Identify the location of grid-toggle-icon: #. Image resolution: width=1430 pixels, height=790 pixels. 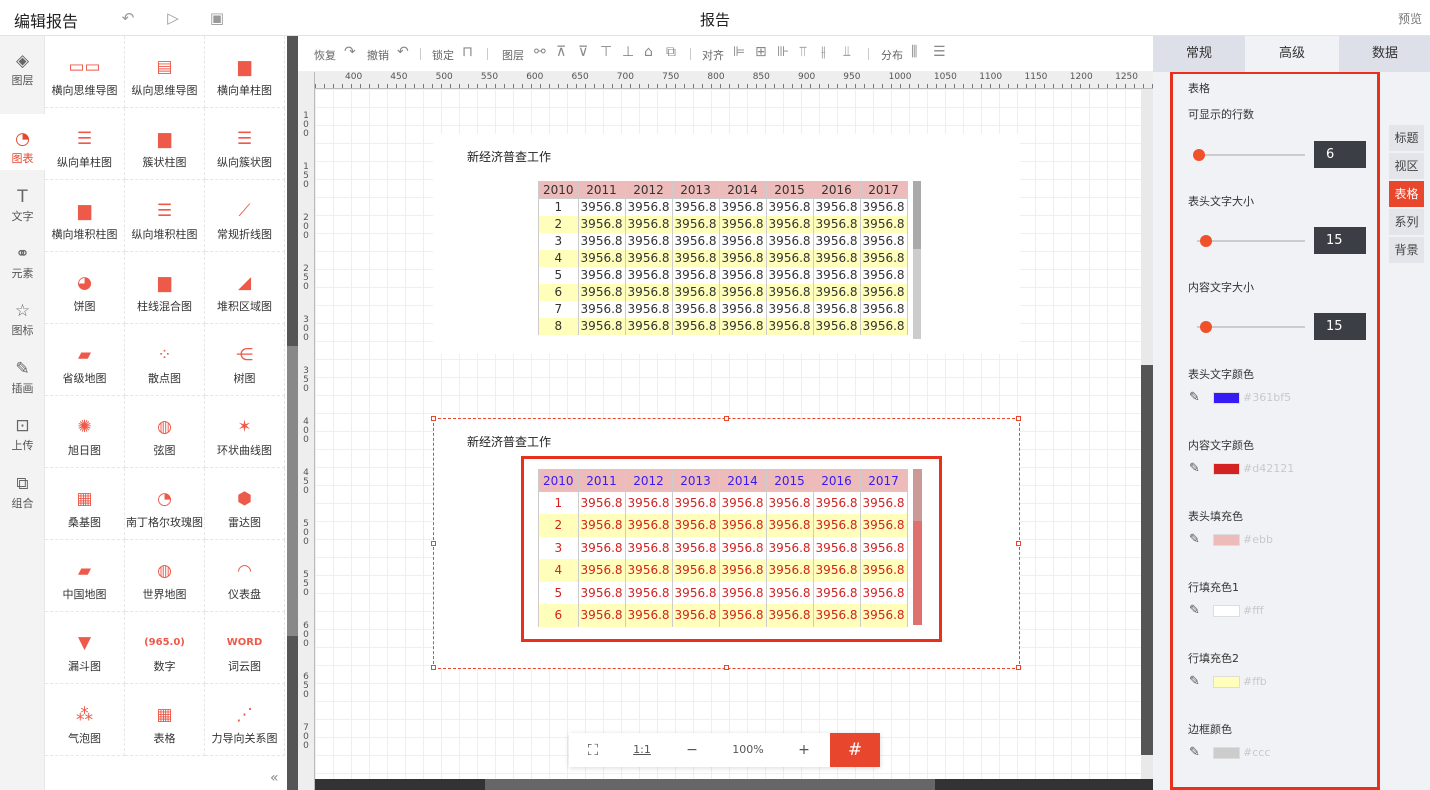
(855, 750).